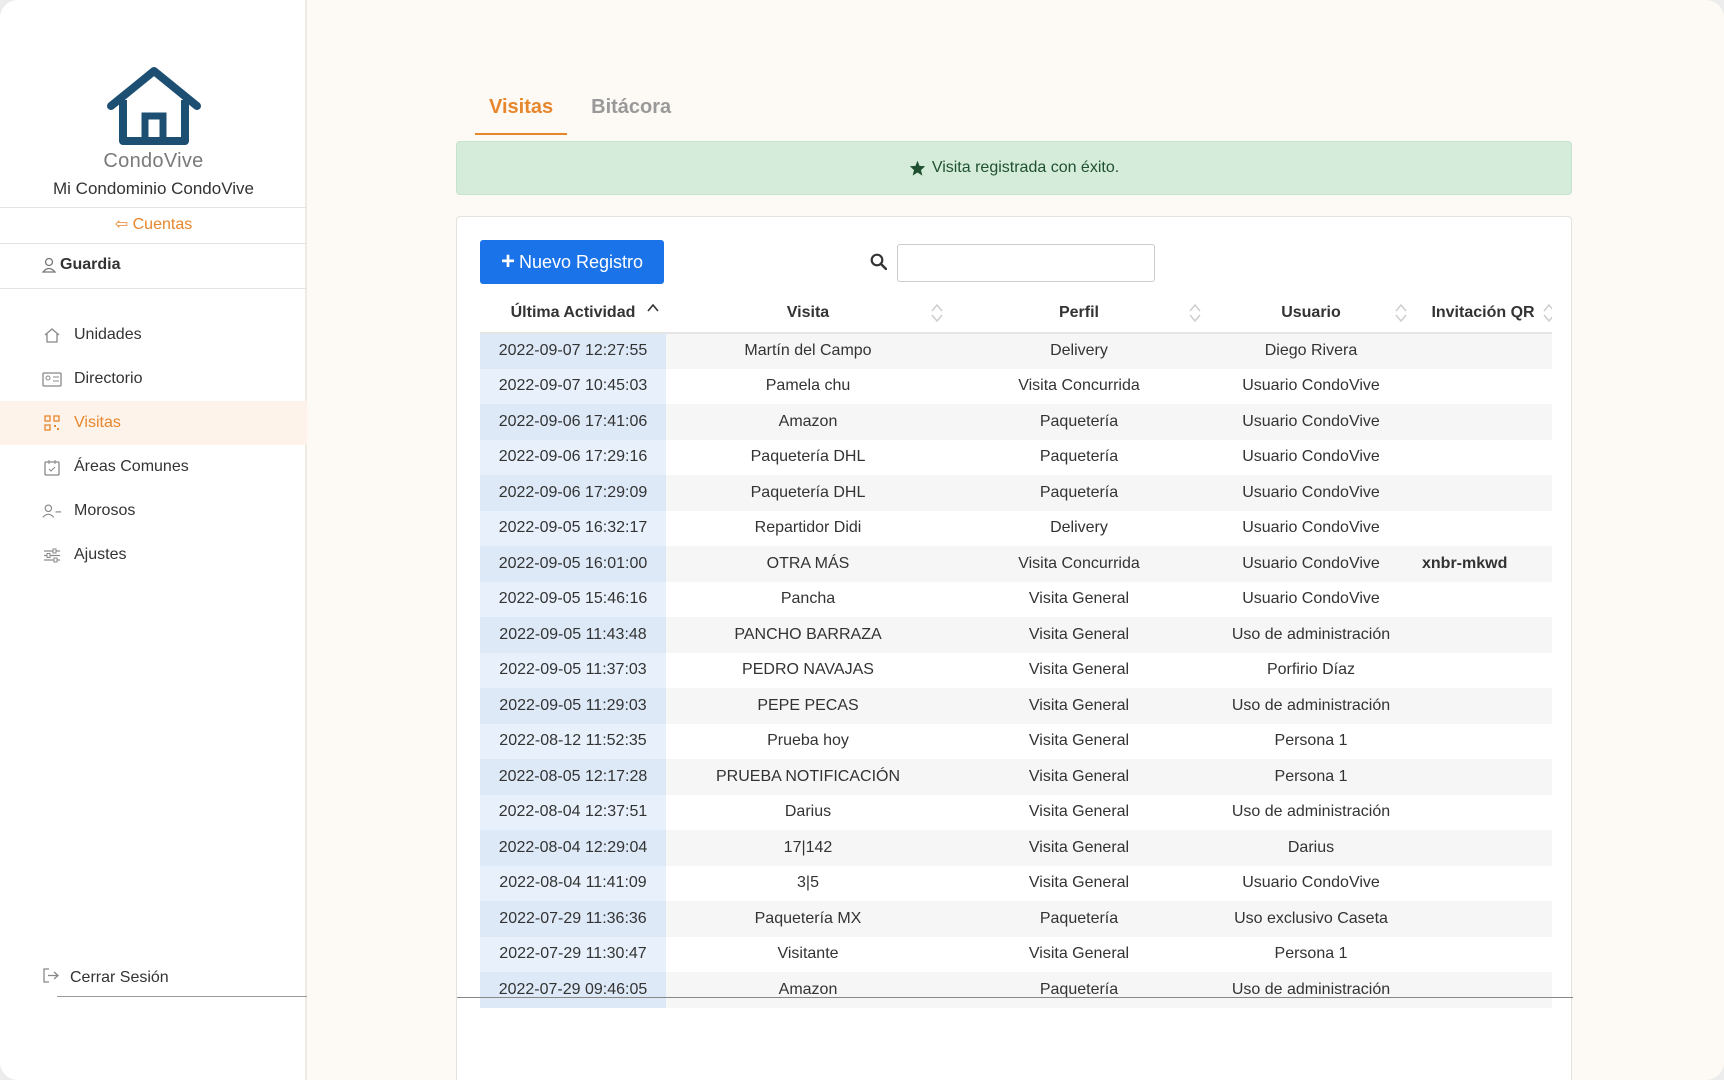  What do you see at coordinates (121, 224) in the screenshot?
I see `back-arrow-icon: ⇦` at bounding box center [121, 224].